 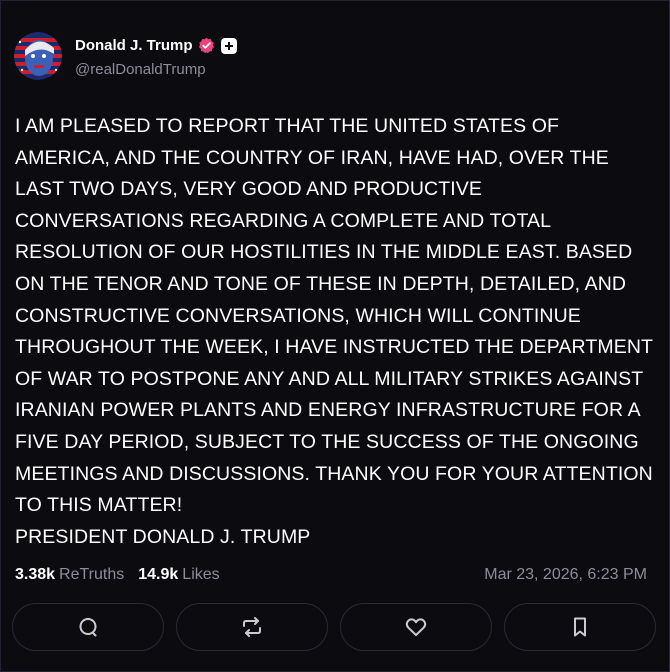 I want to click on heart-icon, so click(x=416, y=627).